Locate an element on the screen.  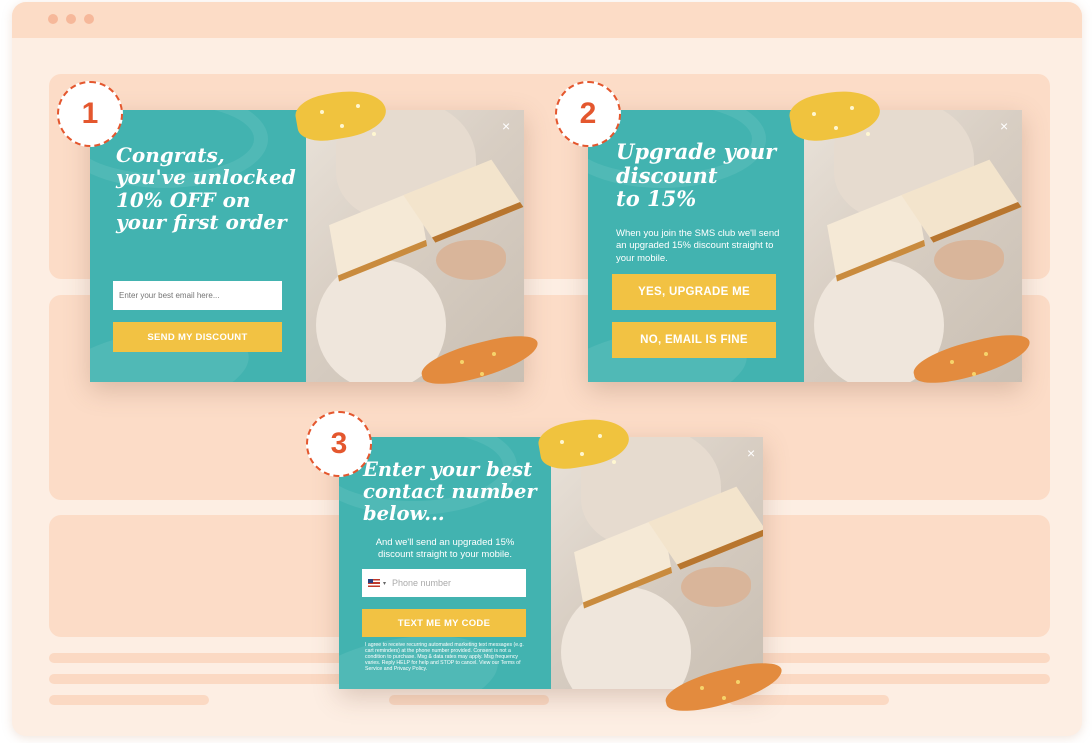
title-bar is located at coordinates (547, 20).